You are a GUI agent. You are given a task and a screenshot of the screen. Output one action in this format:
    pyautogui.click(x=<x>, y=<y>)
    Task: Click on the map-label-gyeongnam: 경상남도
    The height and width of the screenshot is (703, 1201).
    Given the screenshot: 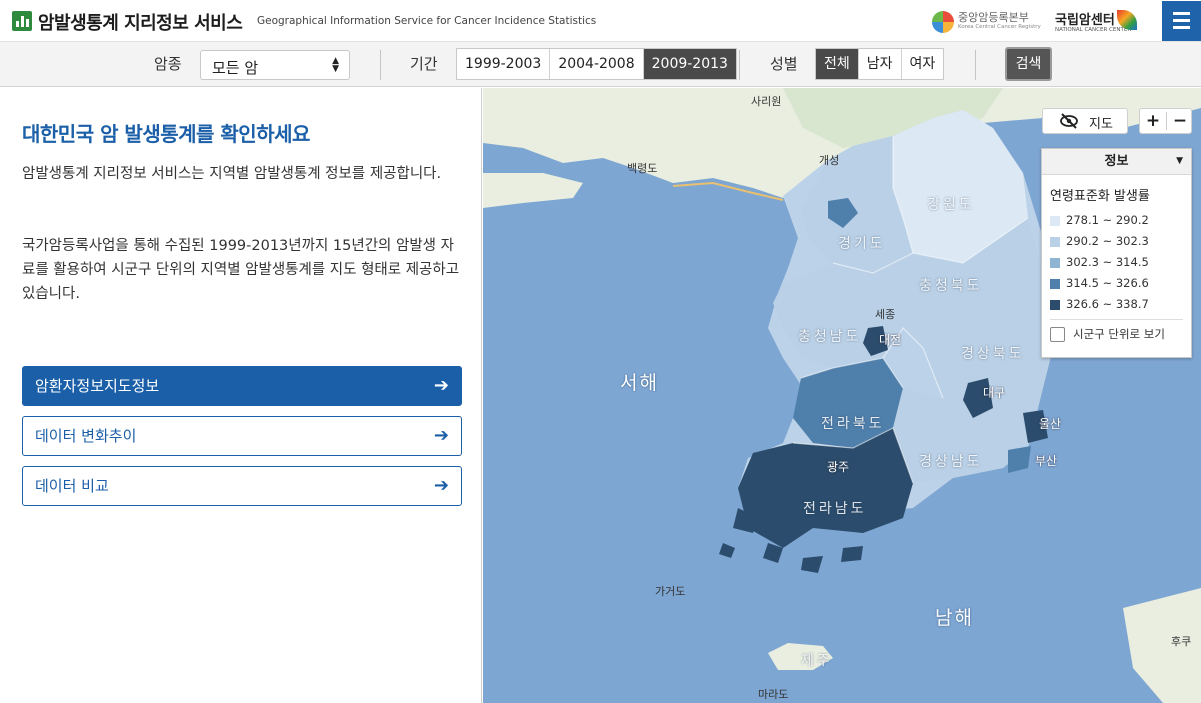 What is the action you would take?
    pyautogui.click(x=951, y=462)
    